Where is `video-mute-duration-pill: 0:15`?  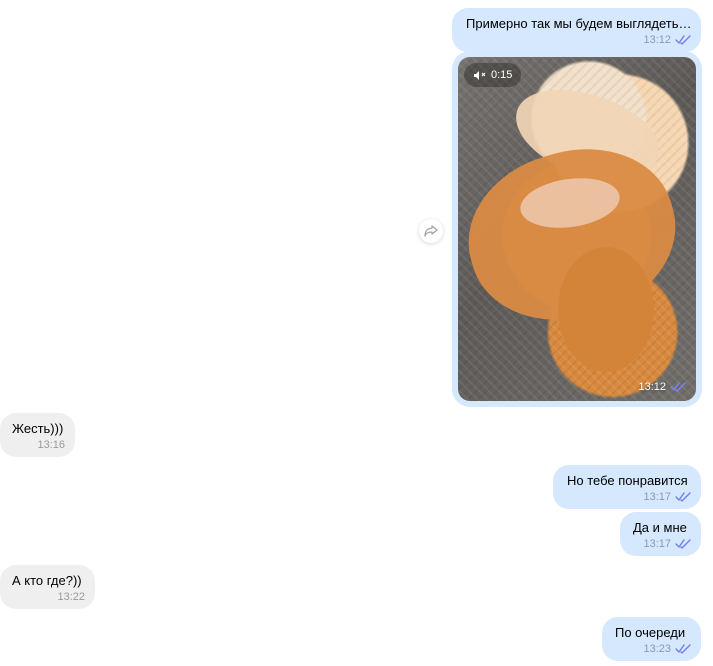
video-mute-duration-pill: 0:15 is located at coordinates (493, 75).